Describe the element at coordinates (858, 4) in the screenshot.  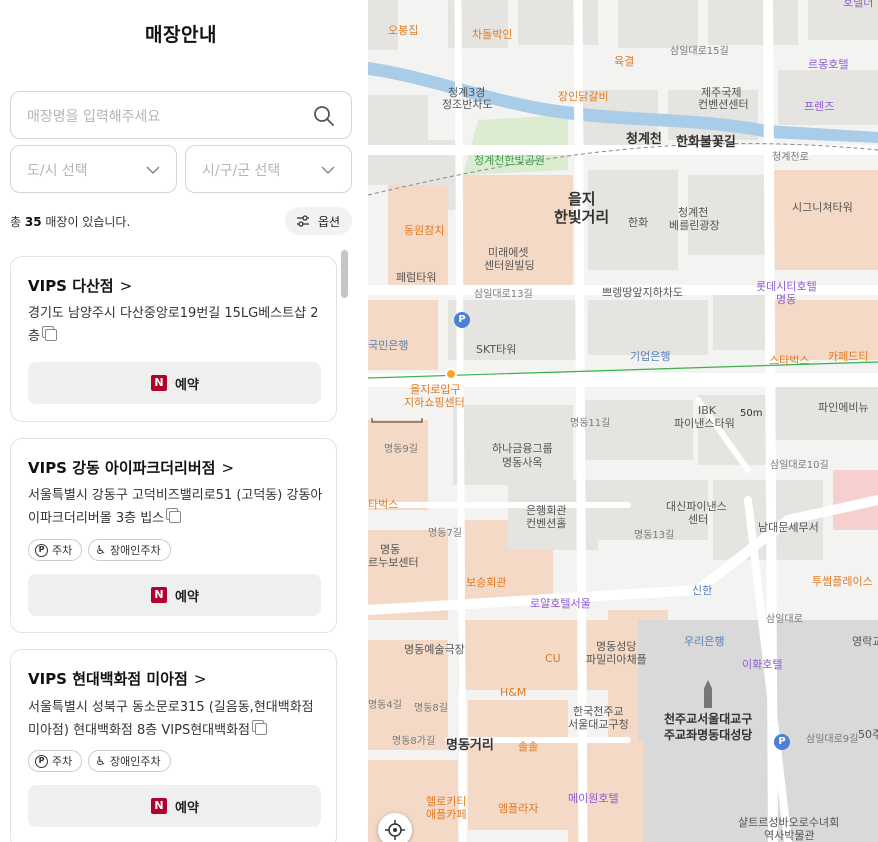
I see `poi-label: 호텔더` at that location.